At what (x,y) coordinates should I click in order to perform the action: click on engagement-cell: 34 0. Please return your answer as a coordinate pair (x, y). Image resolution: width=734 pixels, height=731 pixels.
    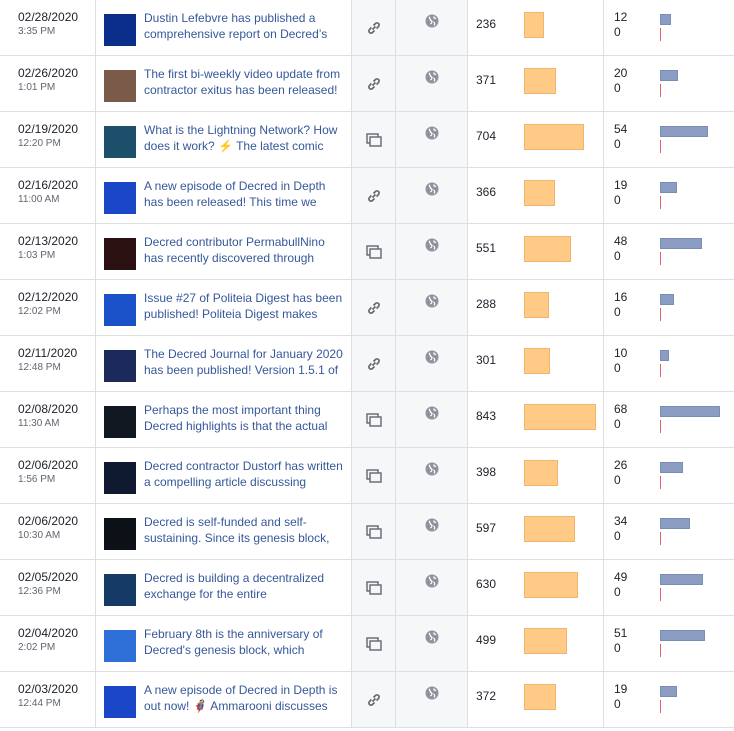
    Looking at the image, I should click on (669, 531).